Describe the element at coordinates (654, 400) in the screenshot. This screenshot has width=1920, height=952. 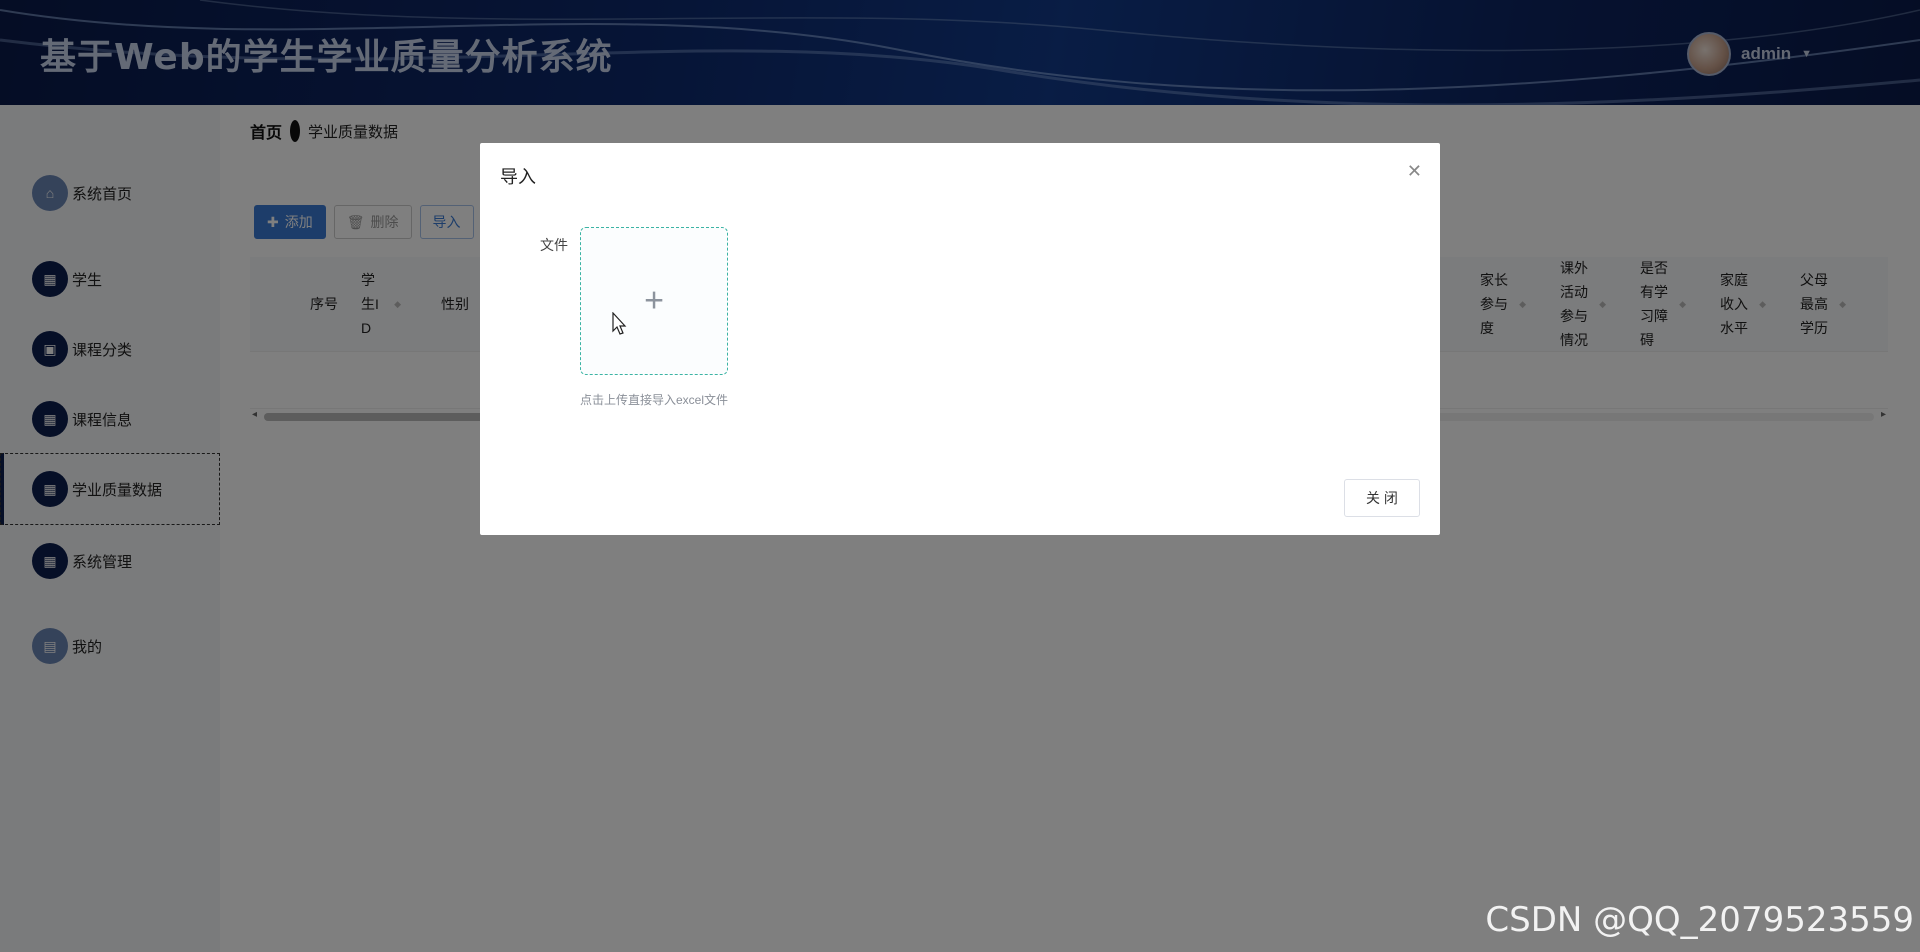
I see `upload-tip: 点击上传直接导入excel文件` at that location.